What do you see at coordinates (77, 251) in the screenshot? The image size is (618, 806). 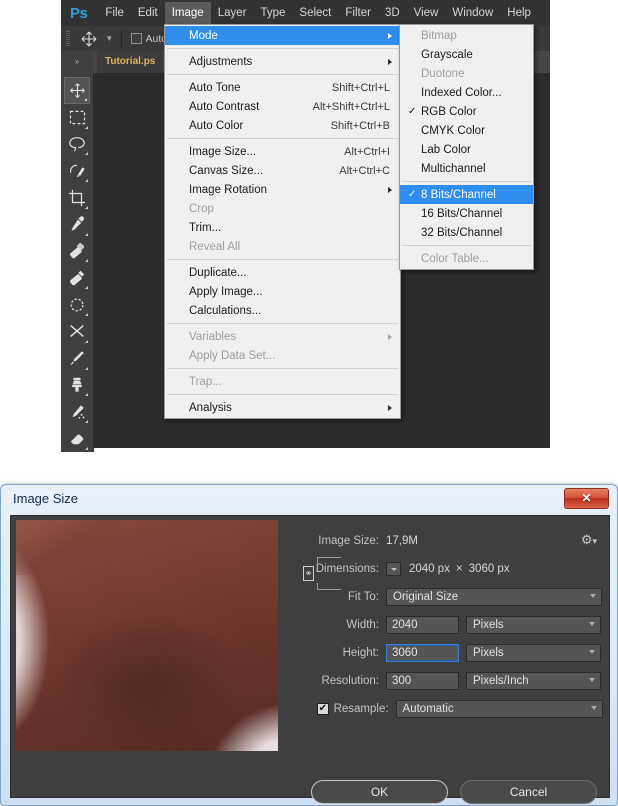 I see `tool-spot-healing-brush` at bounding box center [77, 251].